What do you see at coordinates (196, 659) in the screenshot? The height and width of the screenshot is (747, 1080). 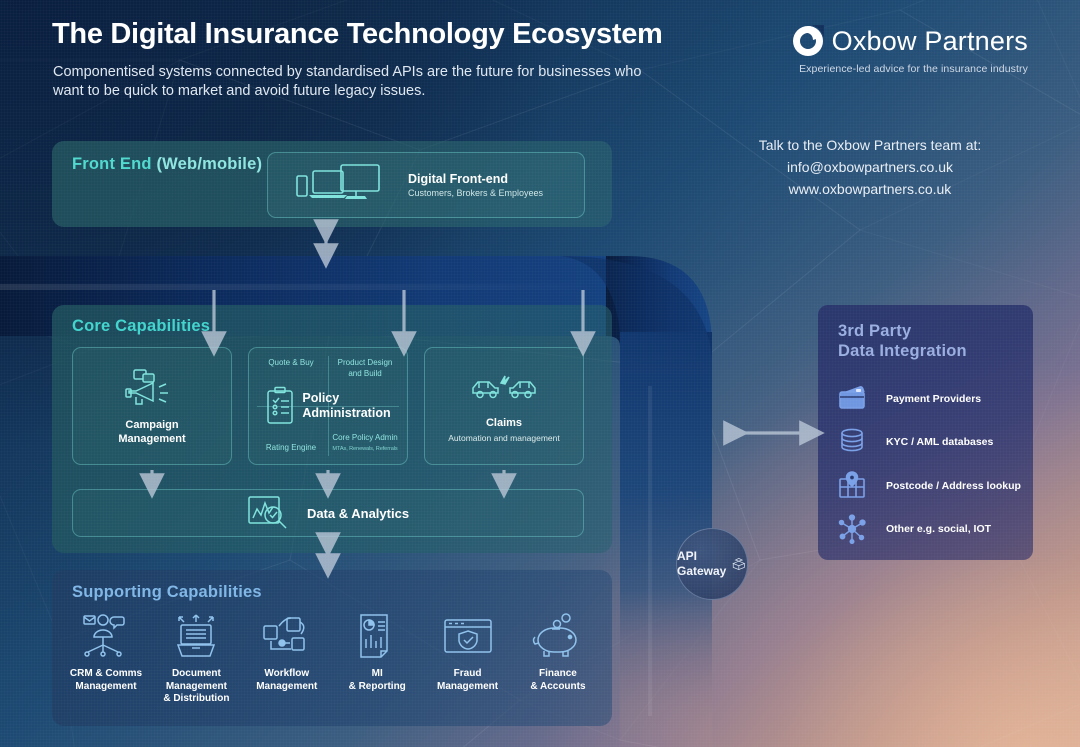 I see `supporting-item-document: Document Management & Distribution` at bounding box center [196, 659].